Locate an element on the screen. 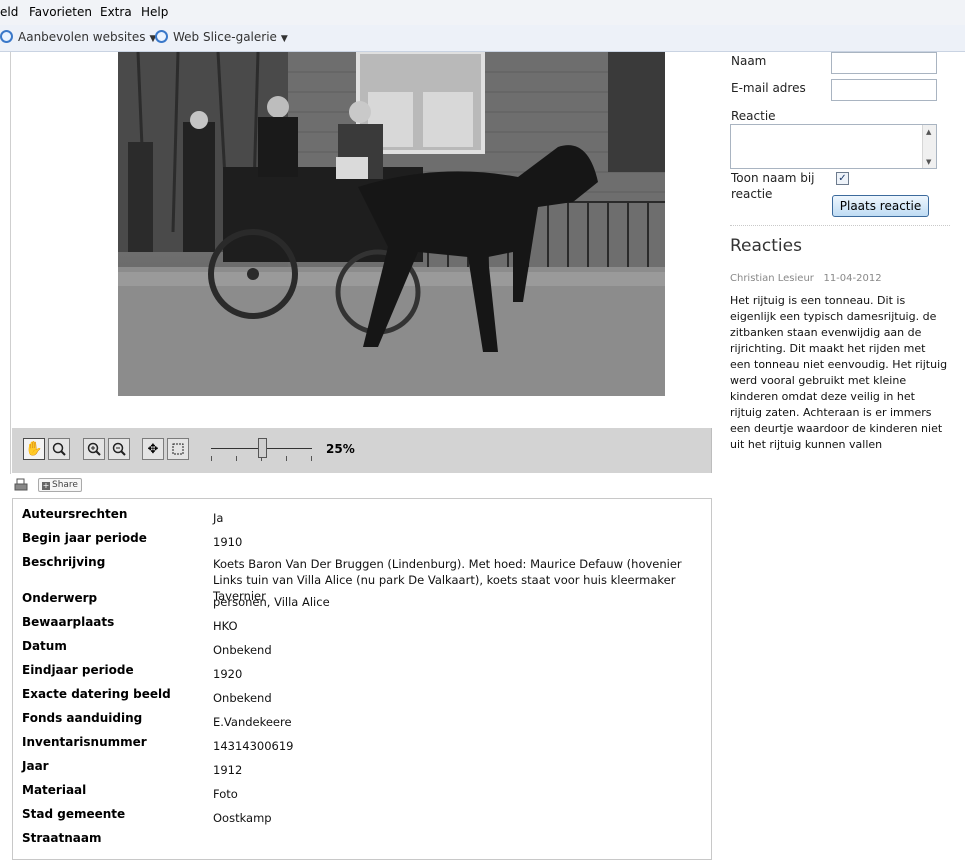 Image resolution: width=965 pixels, height=860 pixels. share-button: + Share is located at coordinates (60, 485).